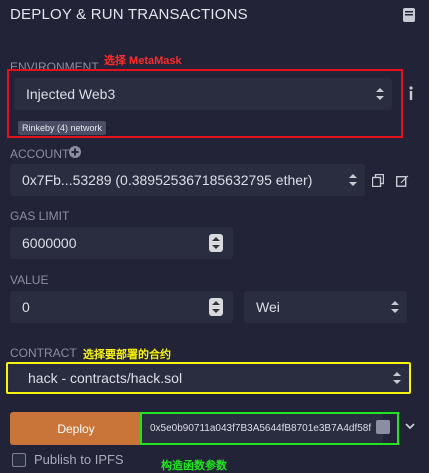 This screenshot has height=473, width=429. I want to click on contract-annotation: 选择要部署的合约, so click(127, 355).